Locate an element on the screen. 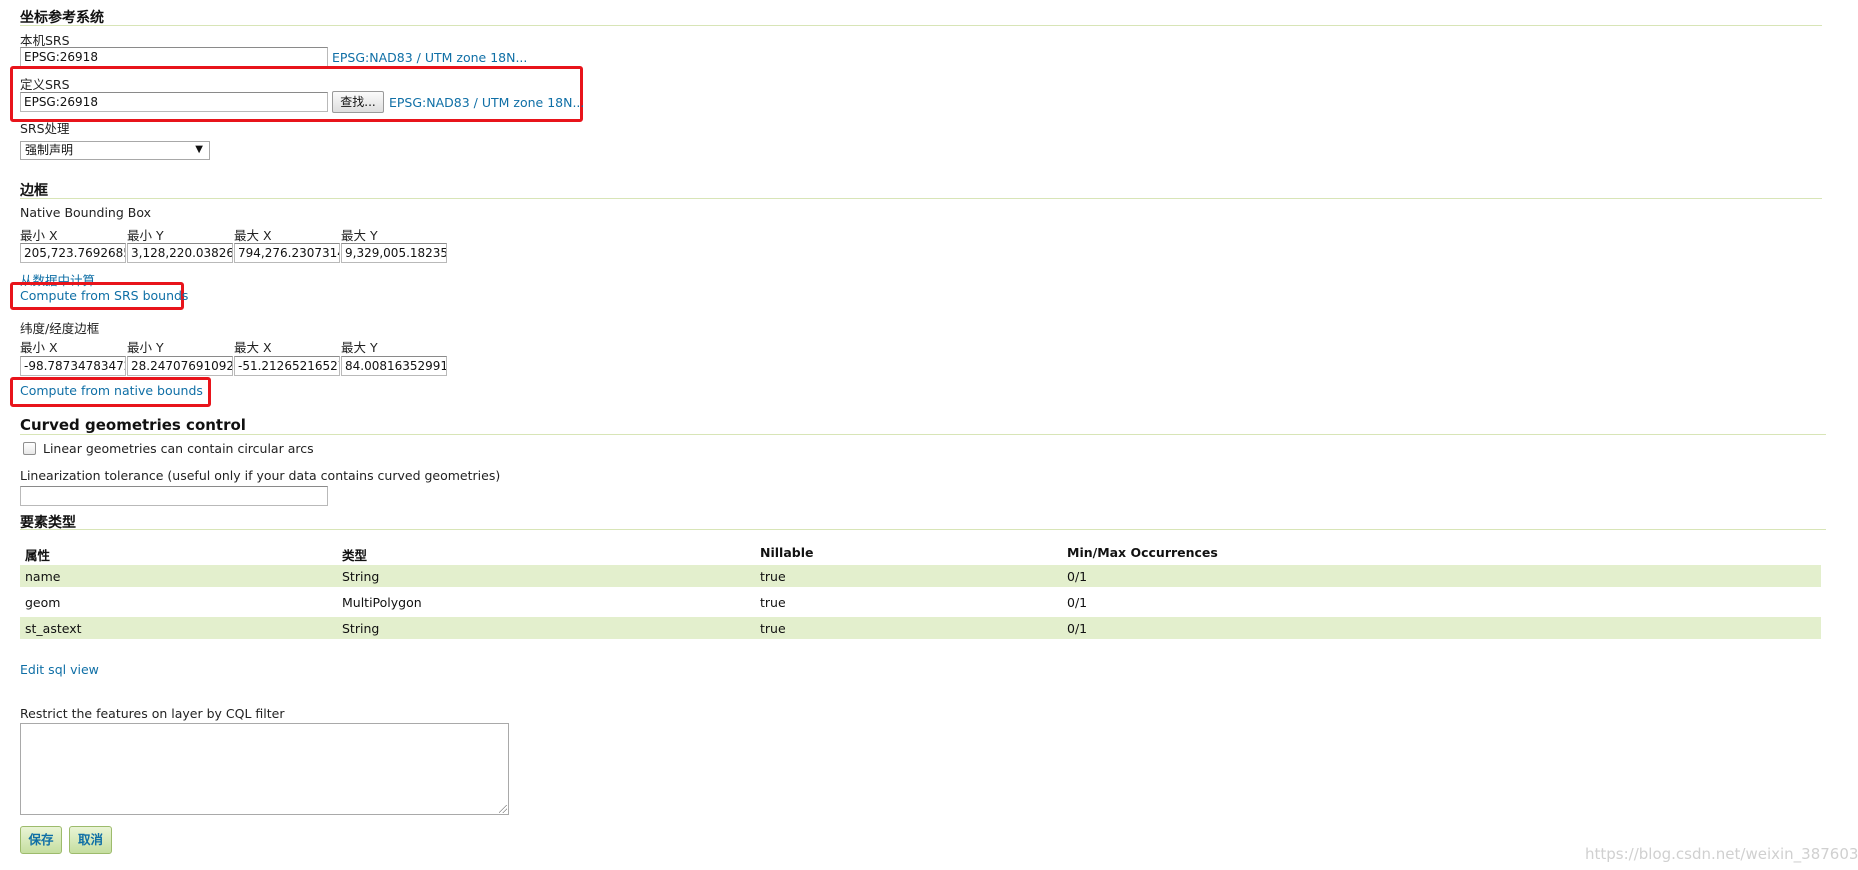  latlon-maxy-label: 最大 Y is located at coordinates (359, 347).